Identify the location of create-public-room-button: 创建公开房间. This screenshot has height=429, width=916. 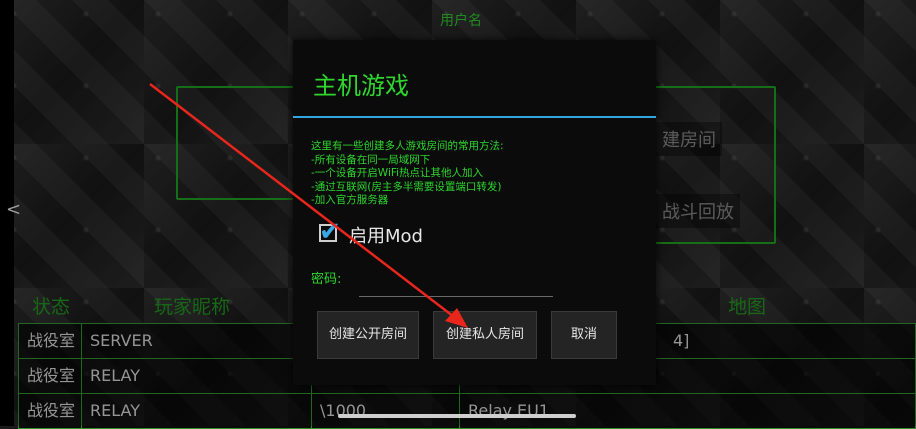
(368, 335).